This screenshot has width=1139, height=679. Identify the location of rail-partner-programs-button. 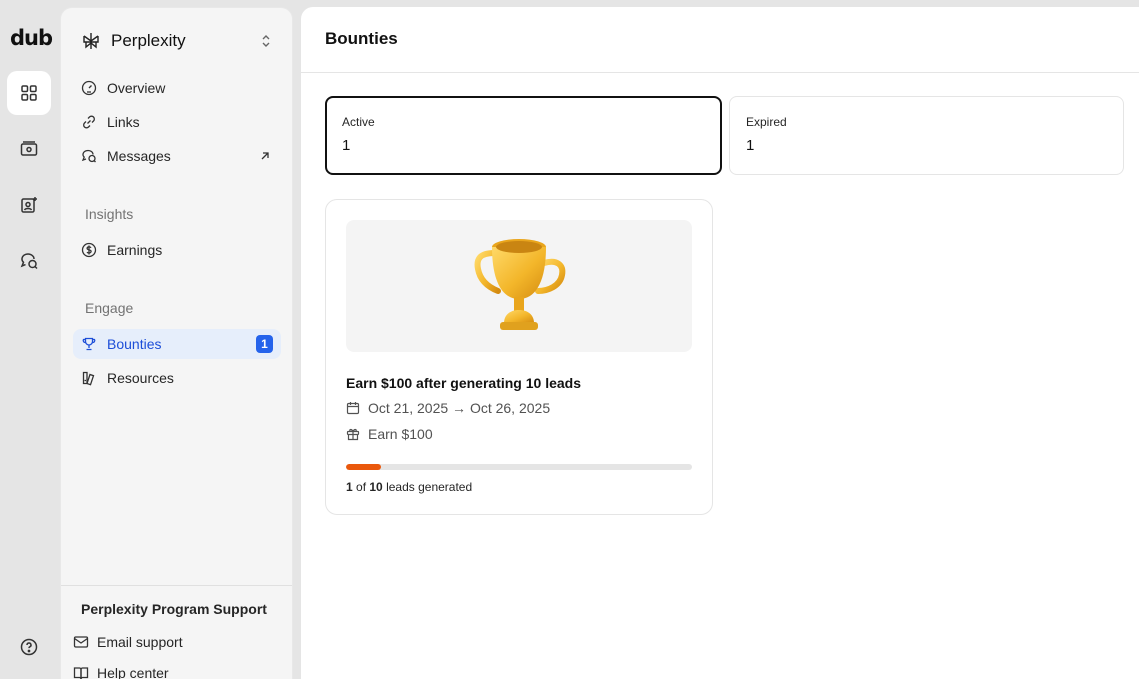
(29, 93).